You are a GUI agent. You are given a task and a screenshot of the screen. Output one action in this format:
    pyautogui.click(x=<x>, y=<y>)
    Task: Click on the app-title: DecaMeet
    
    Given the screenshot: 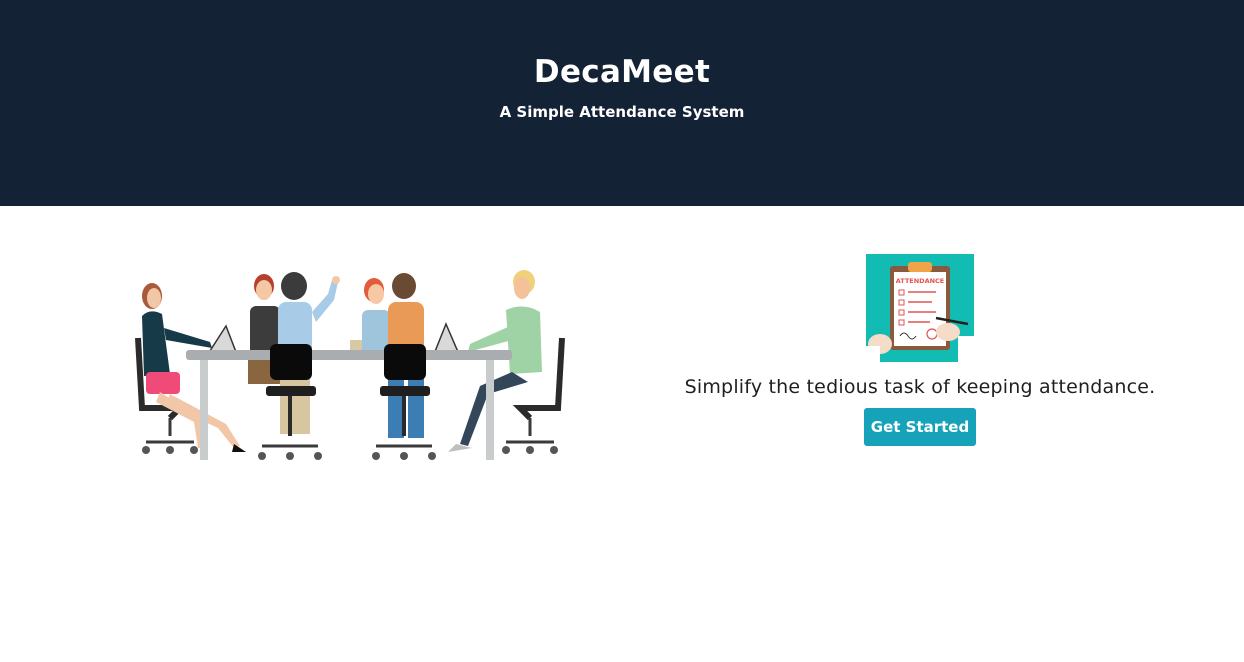 What is the action you would take?
    pyautogui.click(x=622, y=72)
    